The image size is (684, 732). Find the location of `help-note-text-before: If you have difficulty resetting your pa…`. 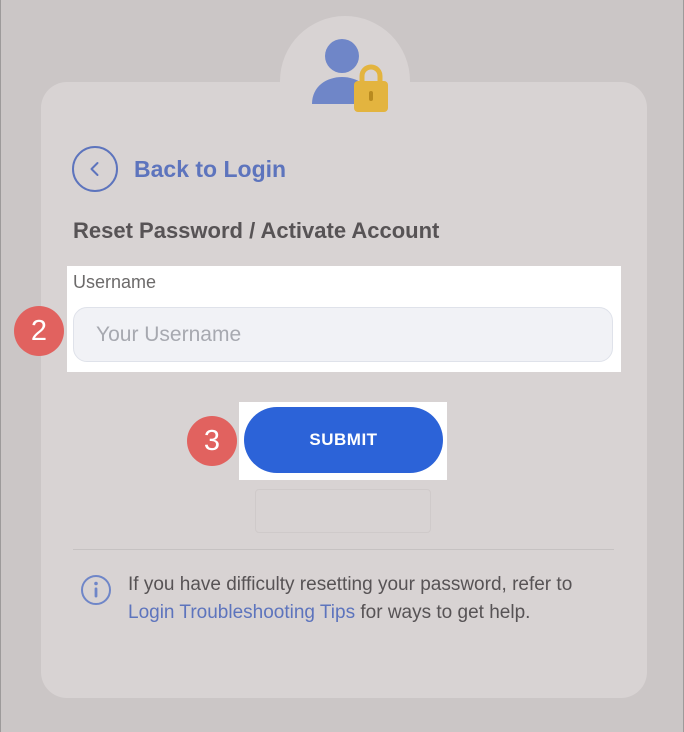

help-note-text-before: If you have difficulty resetting your pa… is located at coordinates (350, 584).